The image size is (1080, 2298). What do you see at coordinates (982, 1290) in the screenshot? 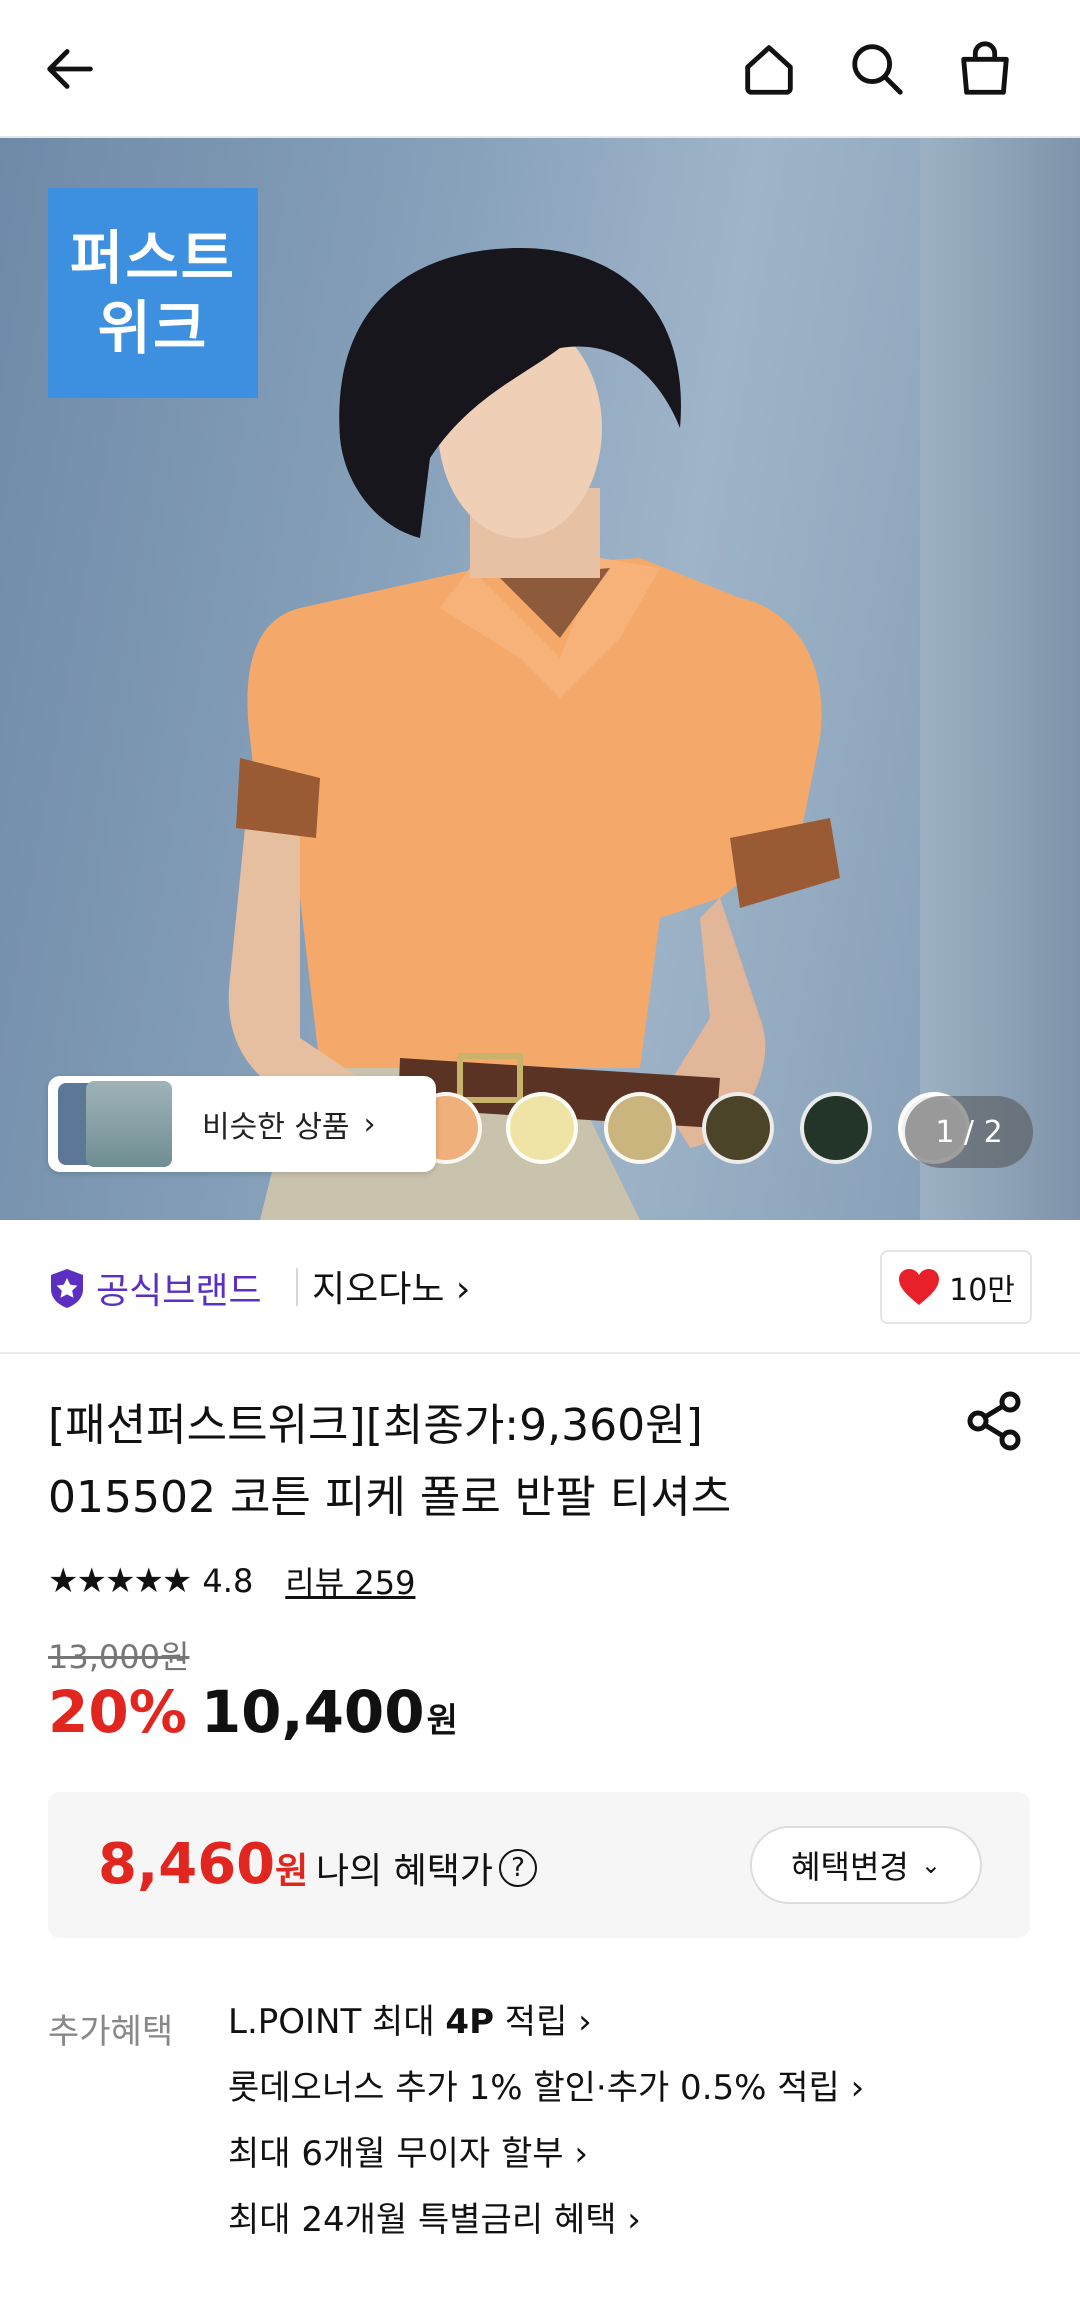
I see `like-count: 10만` at bounding box center [982, 1290].